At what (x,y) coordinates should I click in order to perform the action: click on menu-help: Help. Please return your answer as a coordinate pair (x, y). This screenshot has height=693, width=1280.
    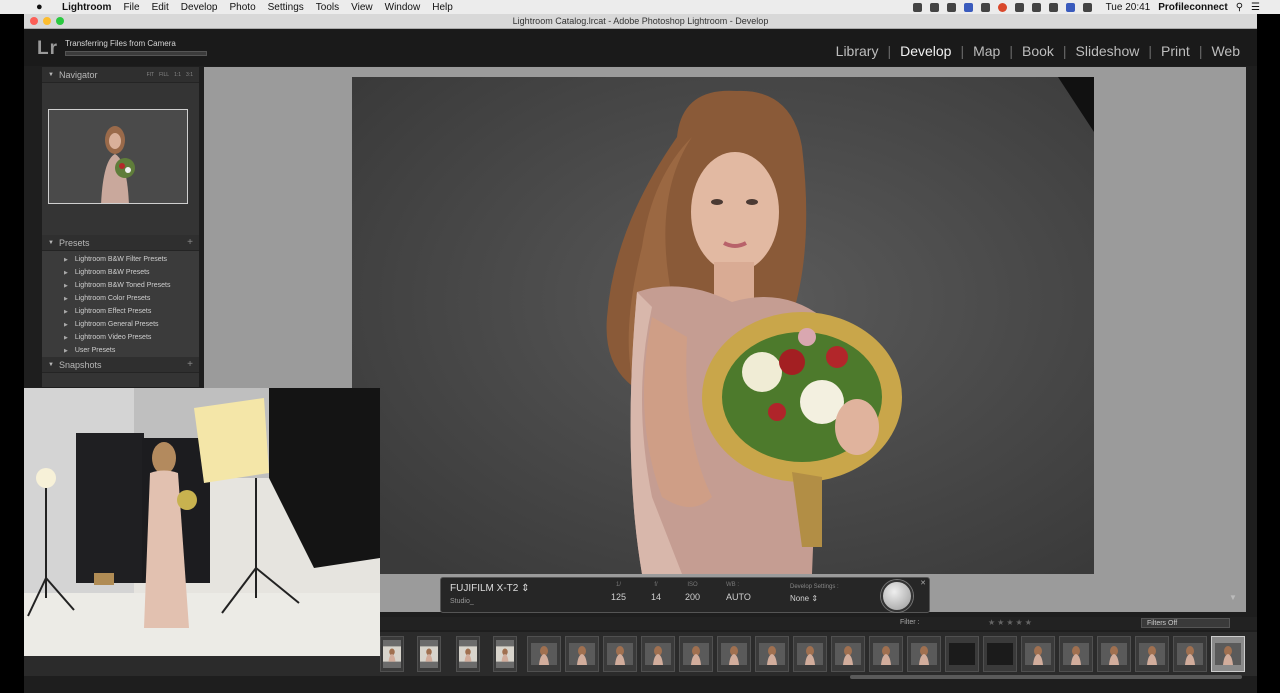
    Looking at the image, I should click on (442, 7).